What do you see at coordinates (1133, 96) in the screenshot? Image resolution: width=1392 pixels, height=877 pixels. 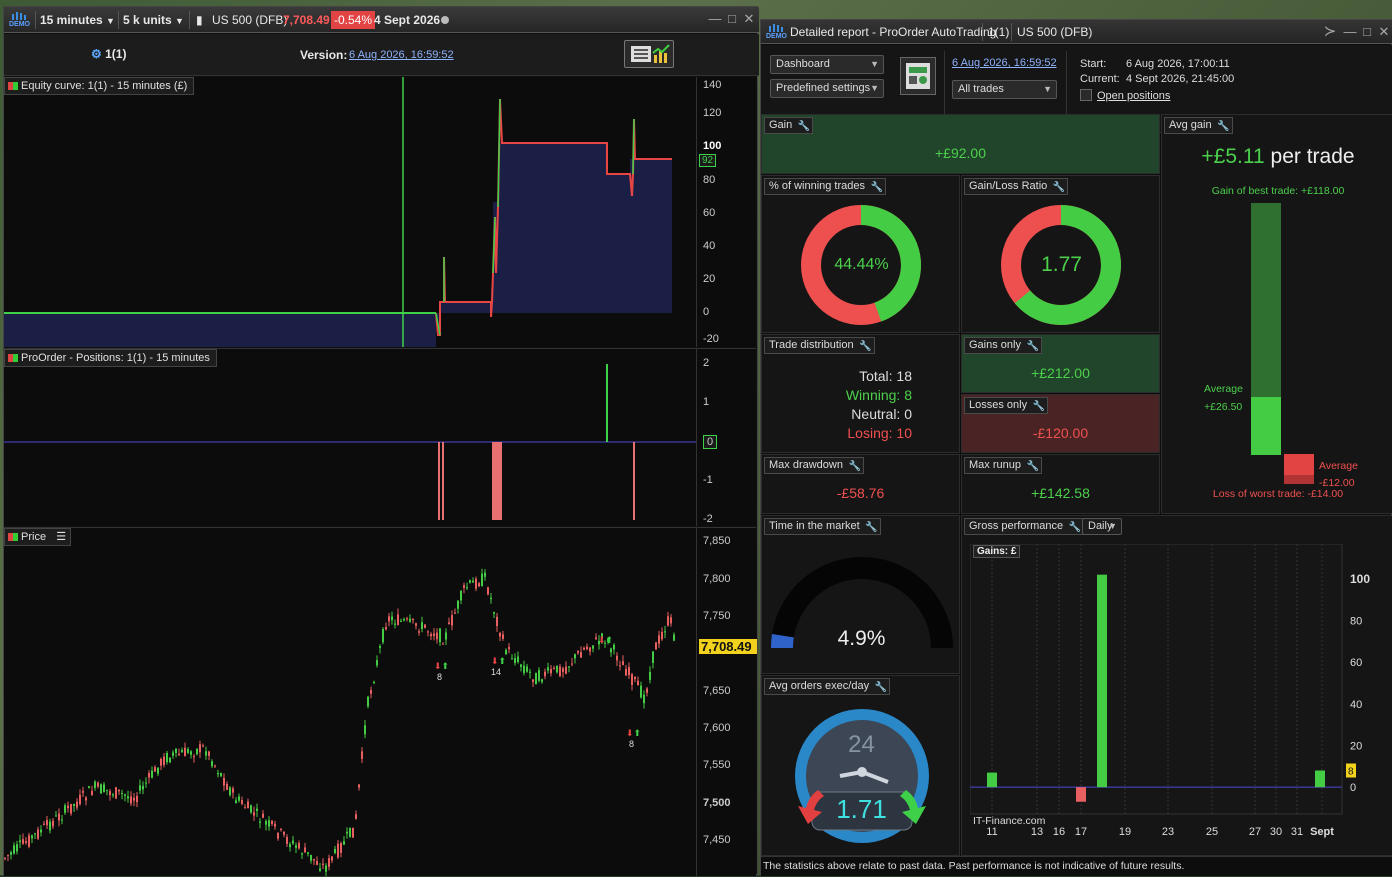 I see `open-positions-link: Open positions` at bounding box center [1133, 96].